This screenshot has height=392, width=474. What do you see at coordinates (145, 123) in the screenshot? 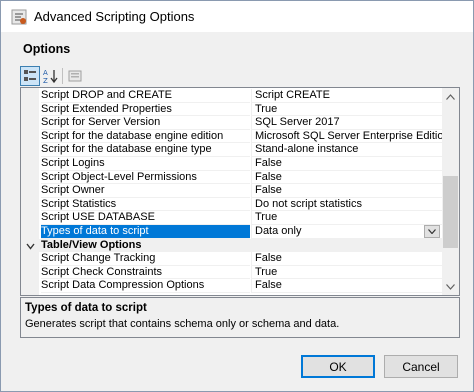
I see `property-name: Script for Server Version` at bounding box center [145, 123].